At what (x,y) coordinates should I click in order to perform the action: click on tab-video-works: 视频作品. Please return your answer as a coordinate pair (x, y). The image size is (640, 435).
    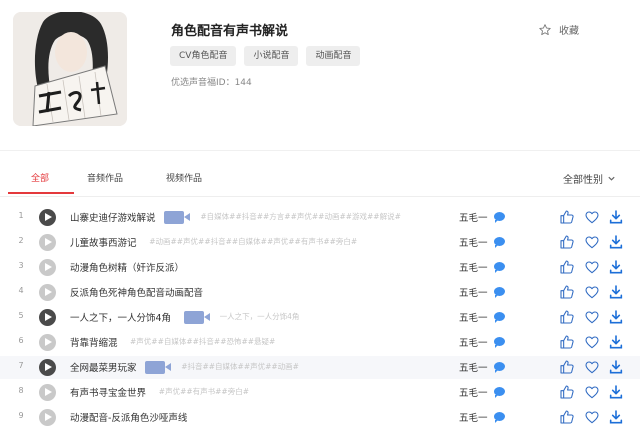
    Looking at the image, I should click on (184, 177).